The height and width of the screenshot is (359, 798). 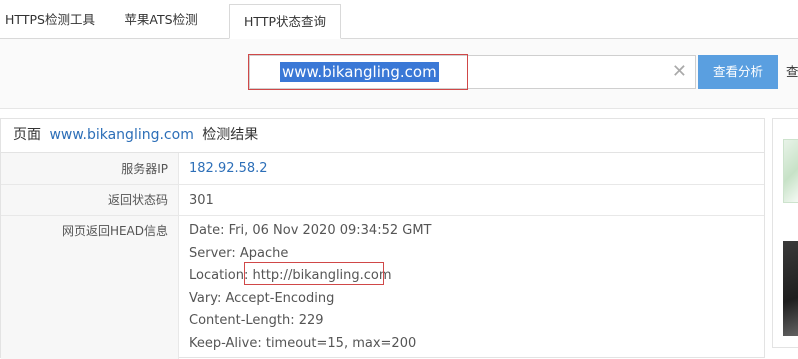 I want to click on result-domain-link: www.bikangling.com, so click(x=121, y=135).